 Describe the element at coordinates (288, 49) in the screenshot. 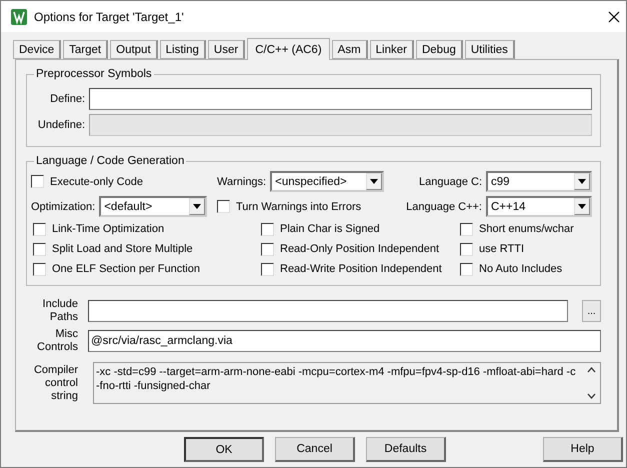

I see `tab: C/C++ (AC6)` at that location.